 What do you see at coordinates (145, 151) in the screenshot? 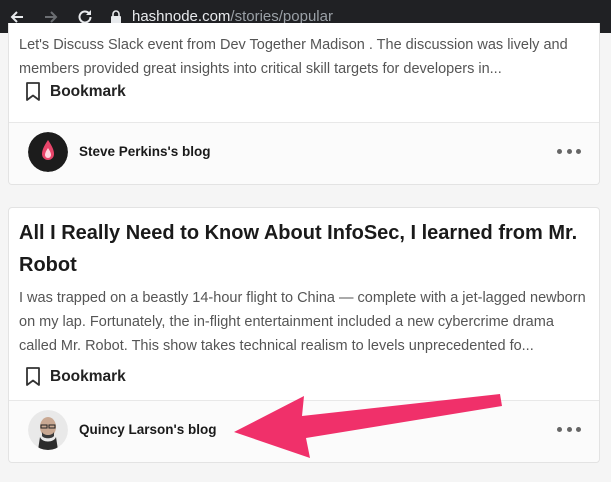
I see `blog-name: Steve Perkins's blog` at bounding box center [145, 151].